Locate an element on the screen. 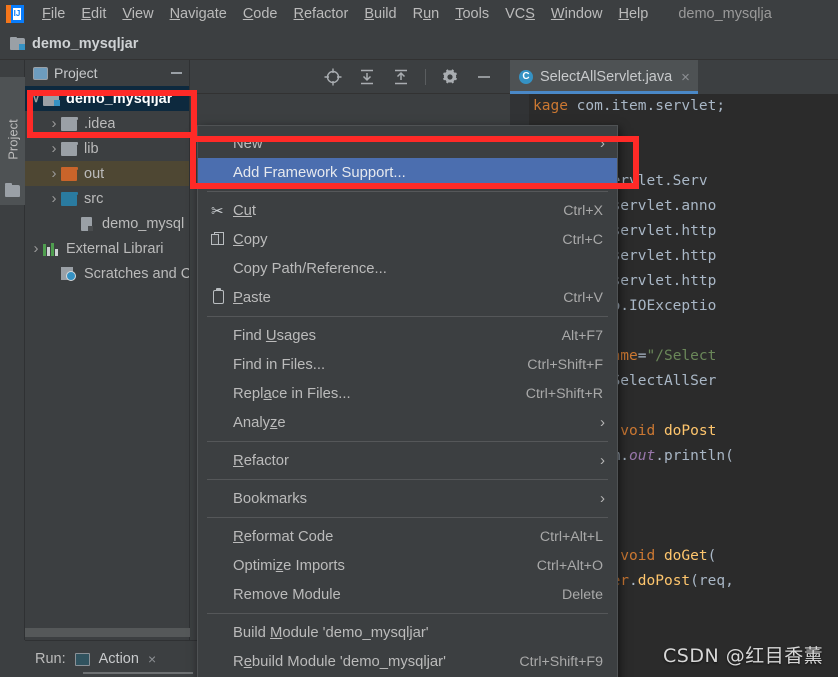 The width and height of the screenshot is (838, 677). tree-item-iml-file: demo_mysql is located at coordinates (107, 223).